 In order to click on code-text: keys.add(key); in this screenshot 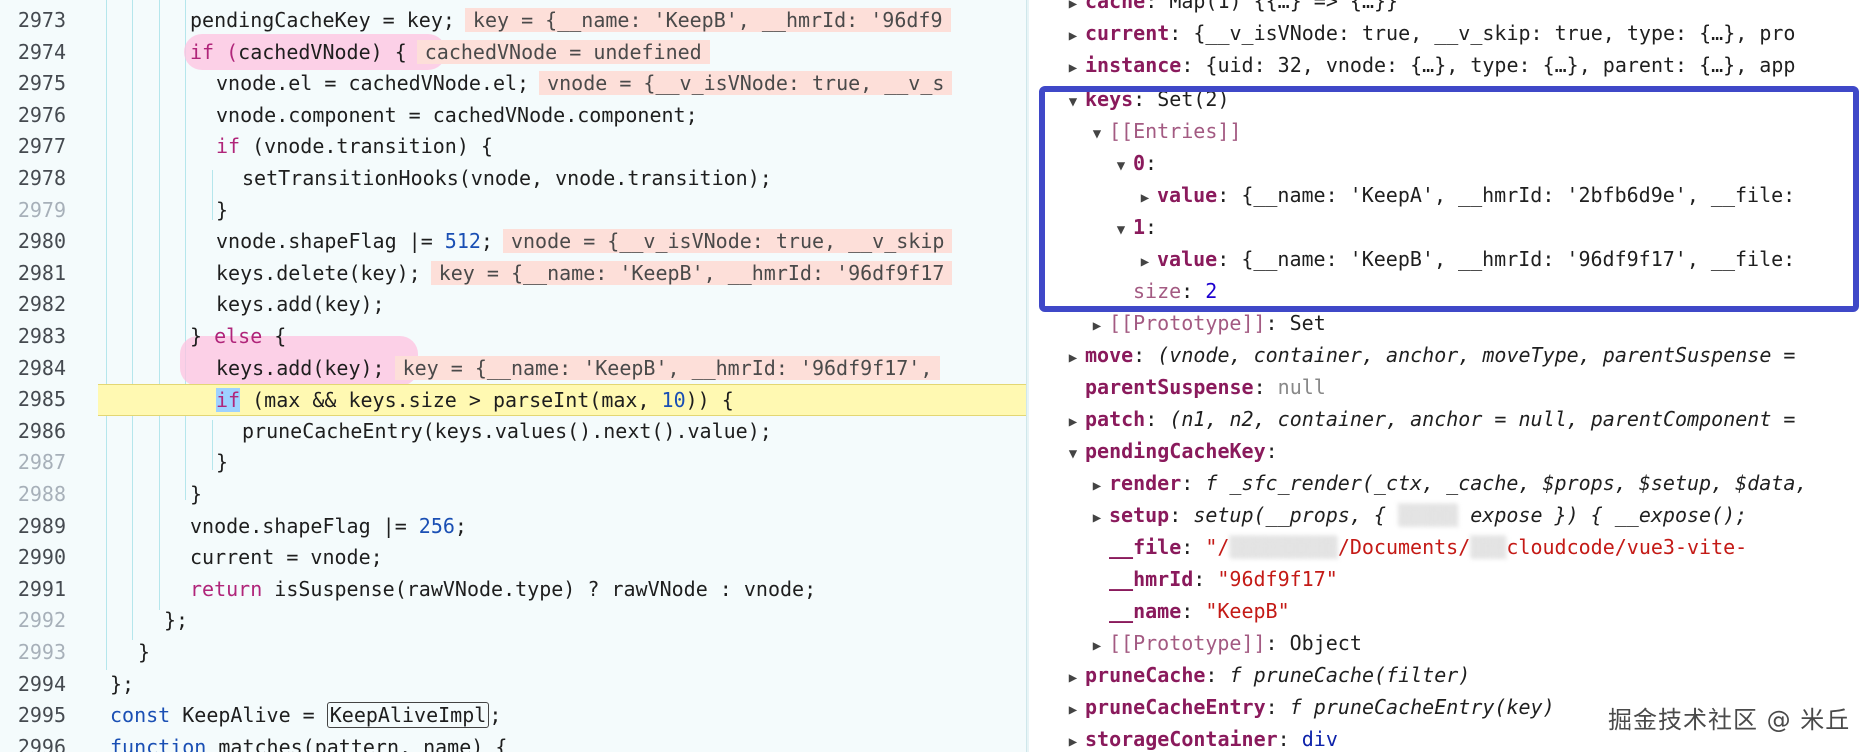, I will do `click(300, 304)`.